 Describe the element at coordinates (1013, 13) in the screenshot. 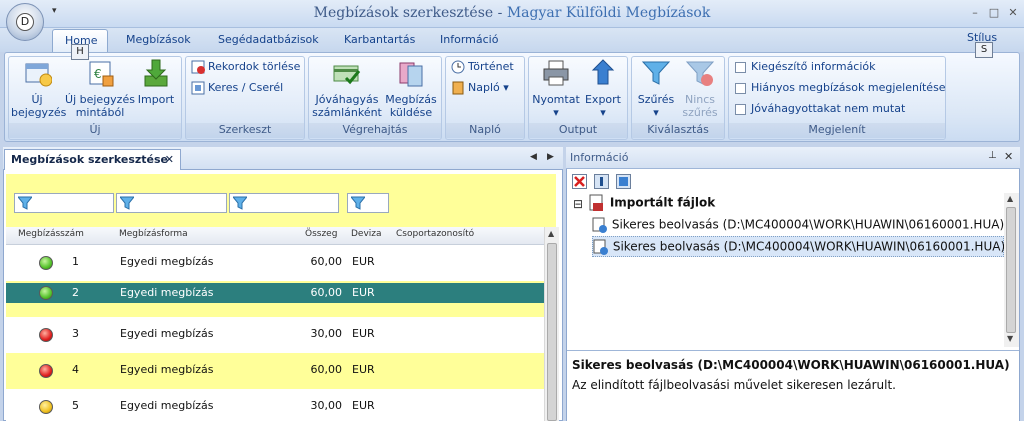

I see `close-button: ✕` at that location.